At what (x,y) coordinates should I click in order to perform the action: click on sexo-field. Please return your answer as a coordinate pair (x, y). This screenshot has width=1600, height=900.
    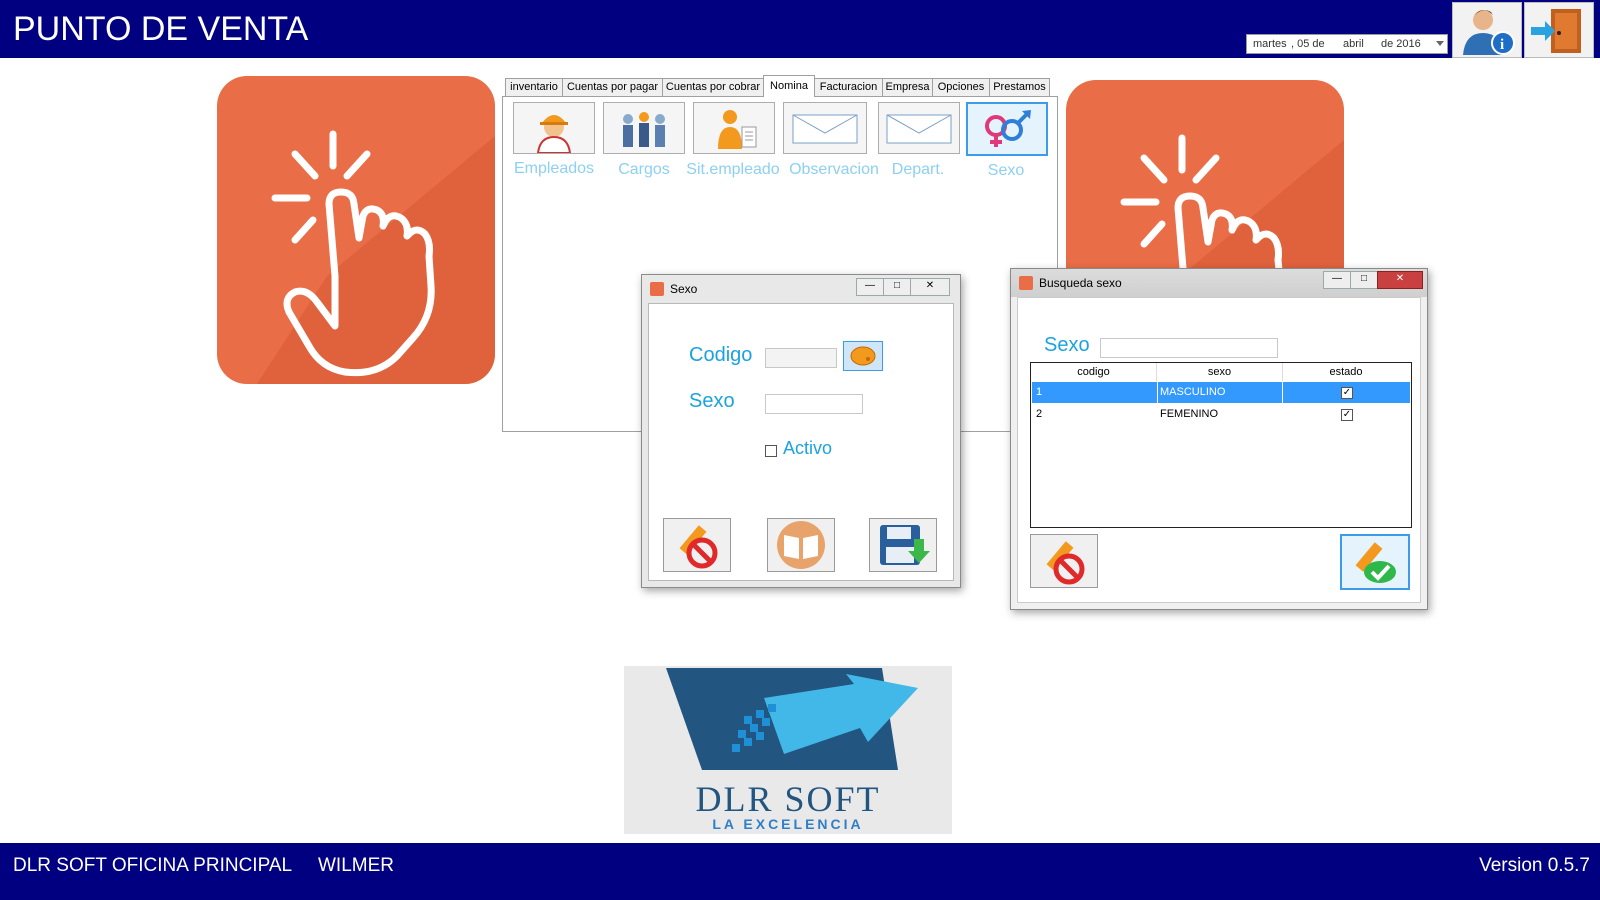
    Looking at the image, I should click on (814, 404).